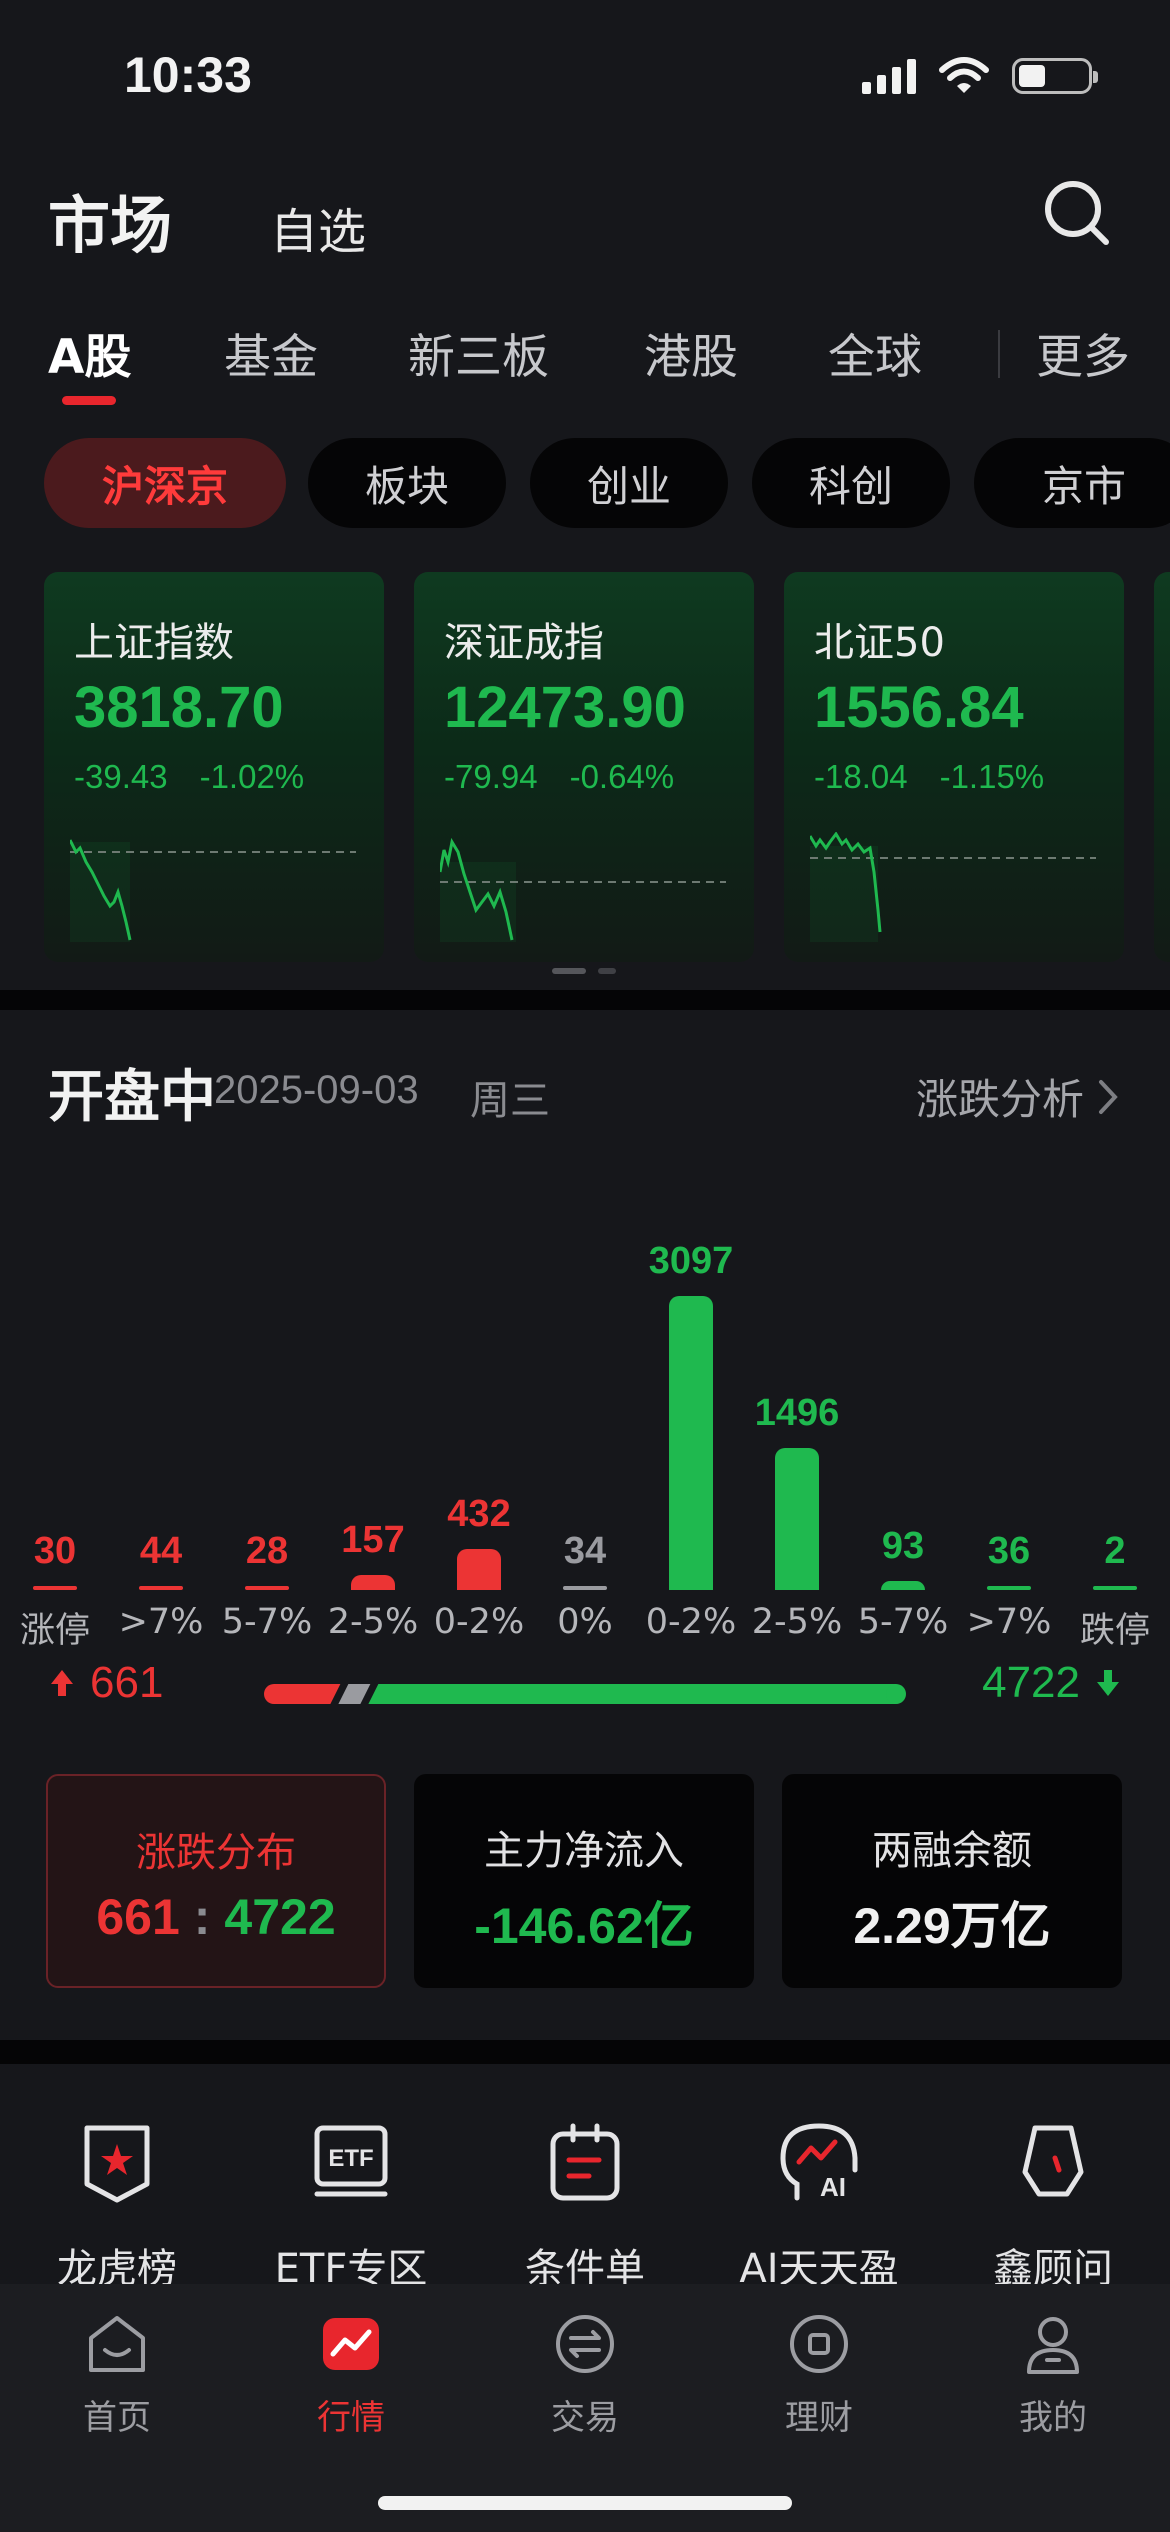 The image size is (1170, 2532). Describe the element at coordinates (1083, 352) in the screenshot. I see `tab-more: 更多` at that location.